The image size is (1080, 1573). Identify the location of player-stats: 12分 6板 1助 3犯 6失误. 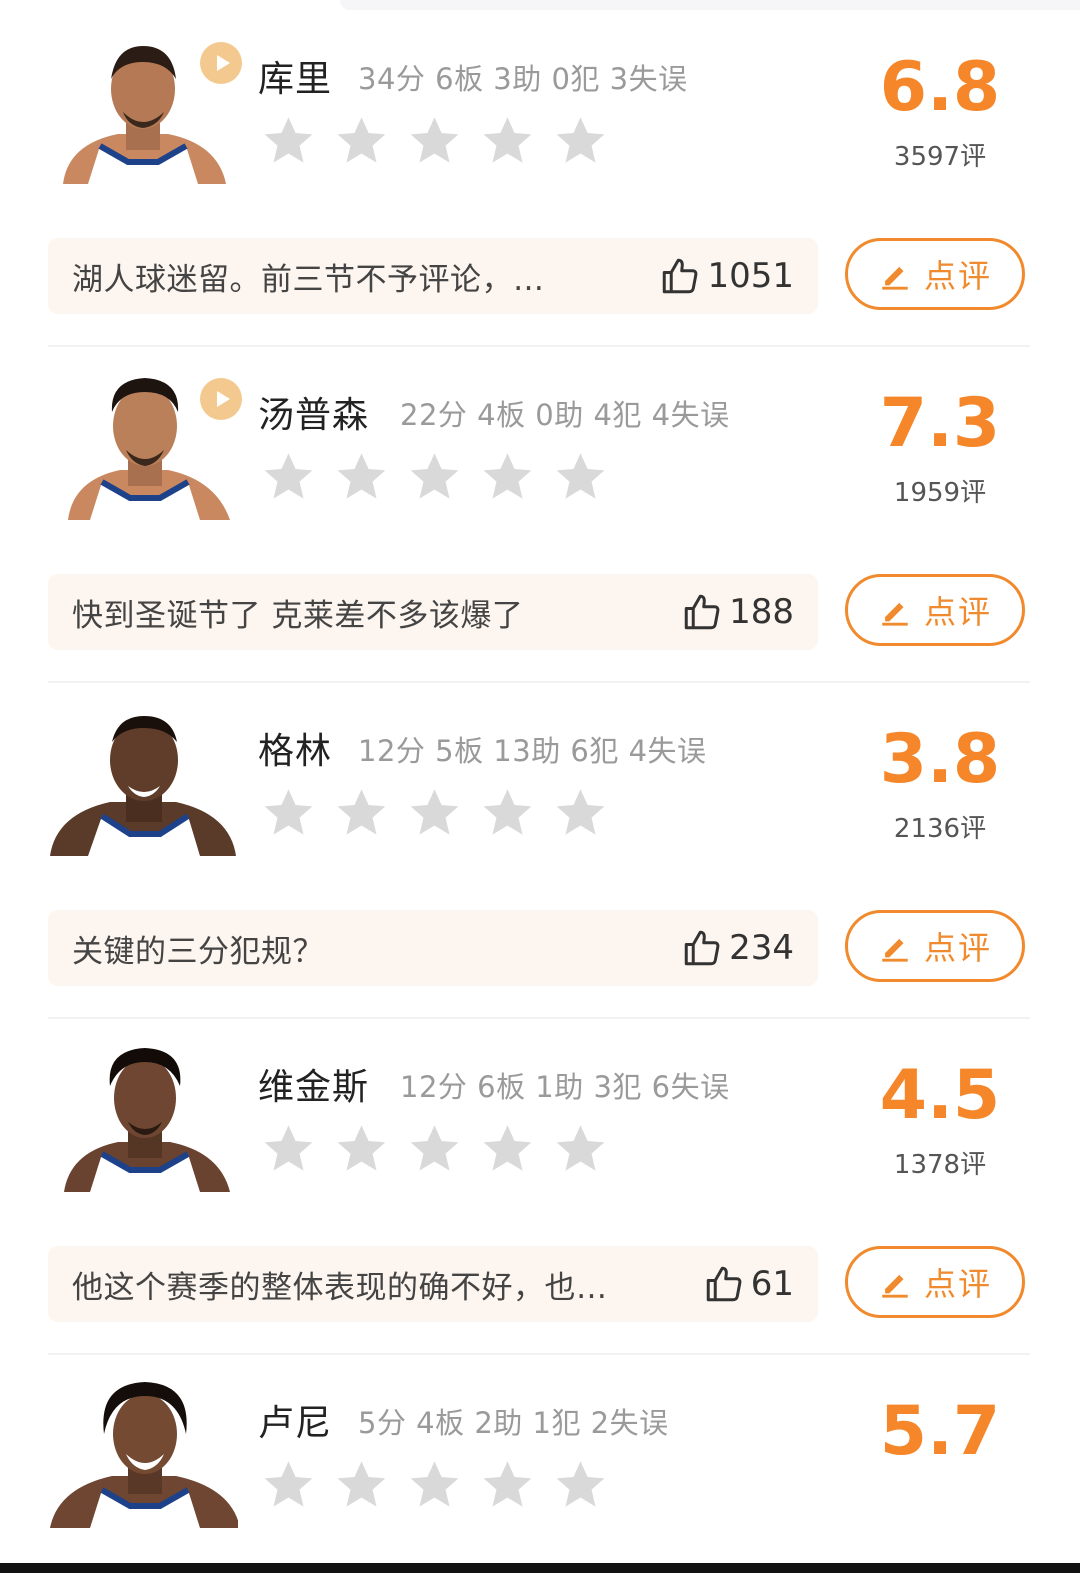
(565, 1087).